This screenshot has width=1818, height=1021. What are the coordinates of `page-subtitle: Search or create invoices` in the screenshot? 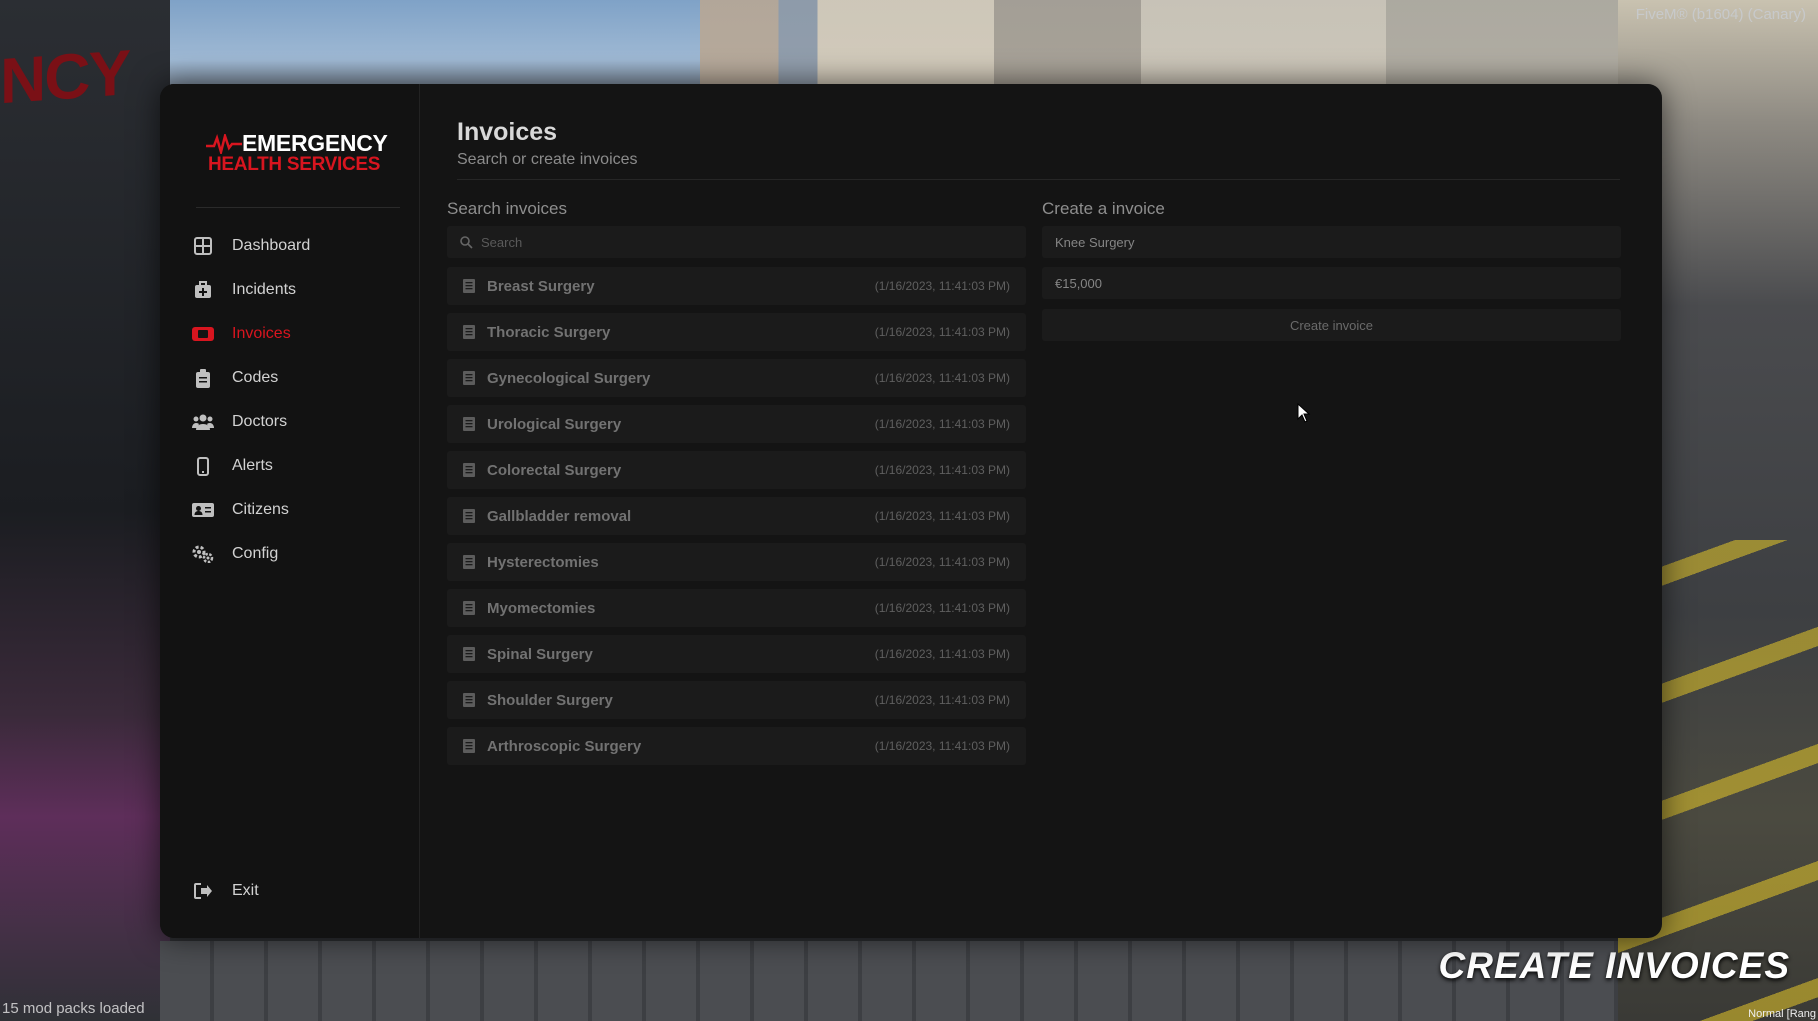 It's located at (547, 159).